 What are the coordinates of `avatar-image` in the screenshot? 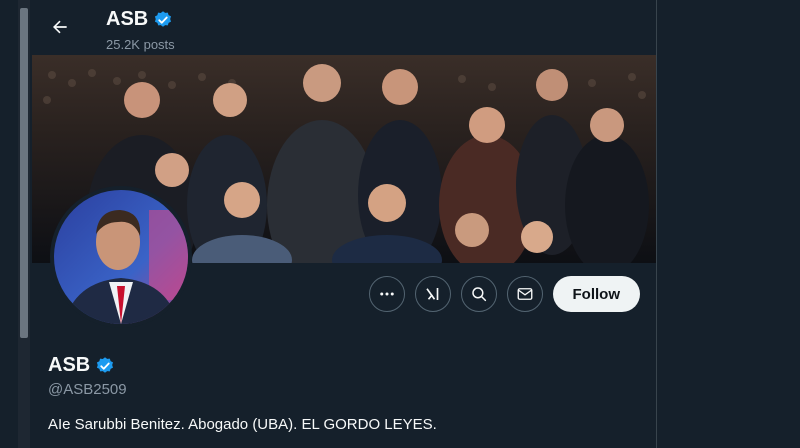 It's located at (121, 257).